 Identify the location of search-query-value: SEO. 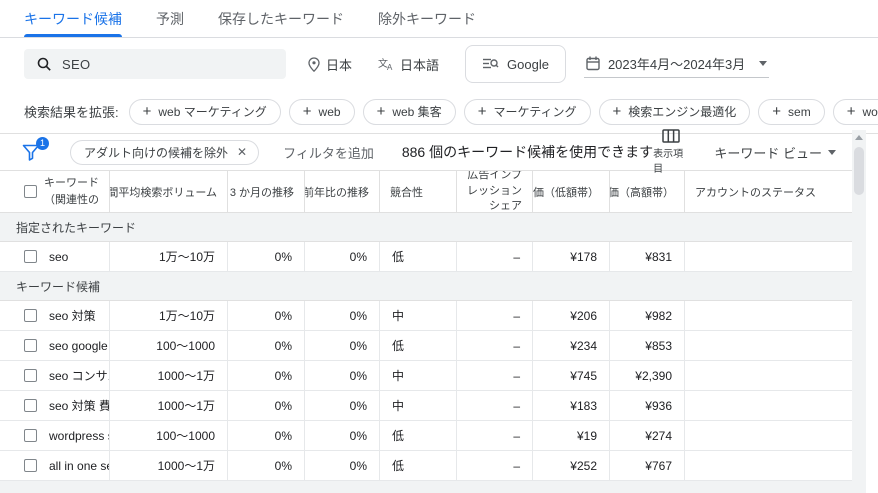
(76, 64).